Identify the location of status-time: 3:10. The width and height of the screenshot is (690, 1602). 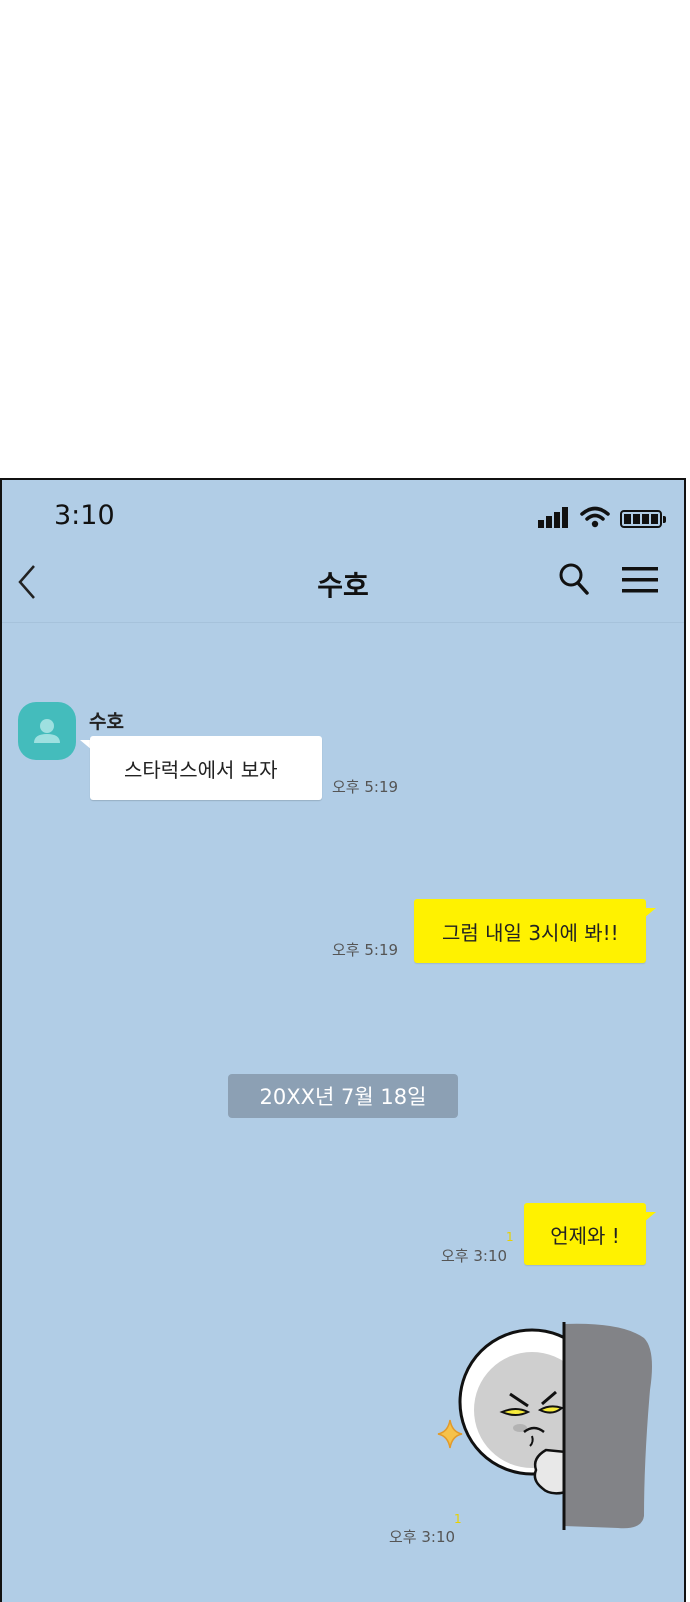
(84, 515).